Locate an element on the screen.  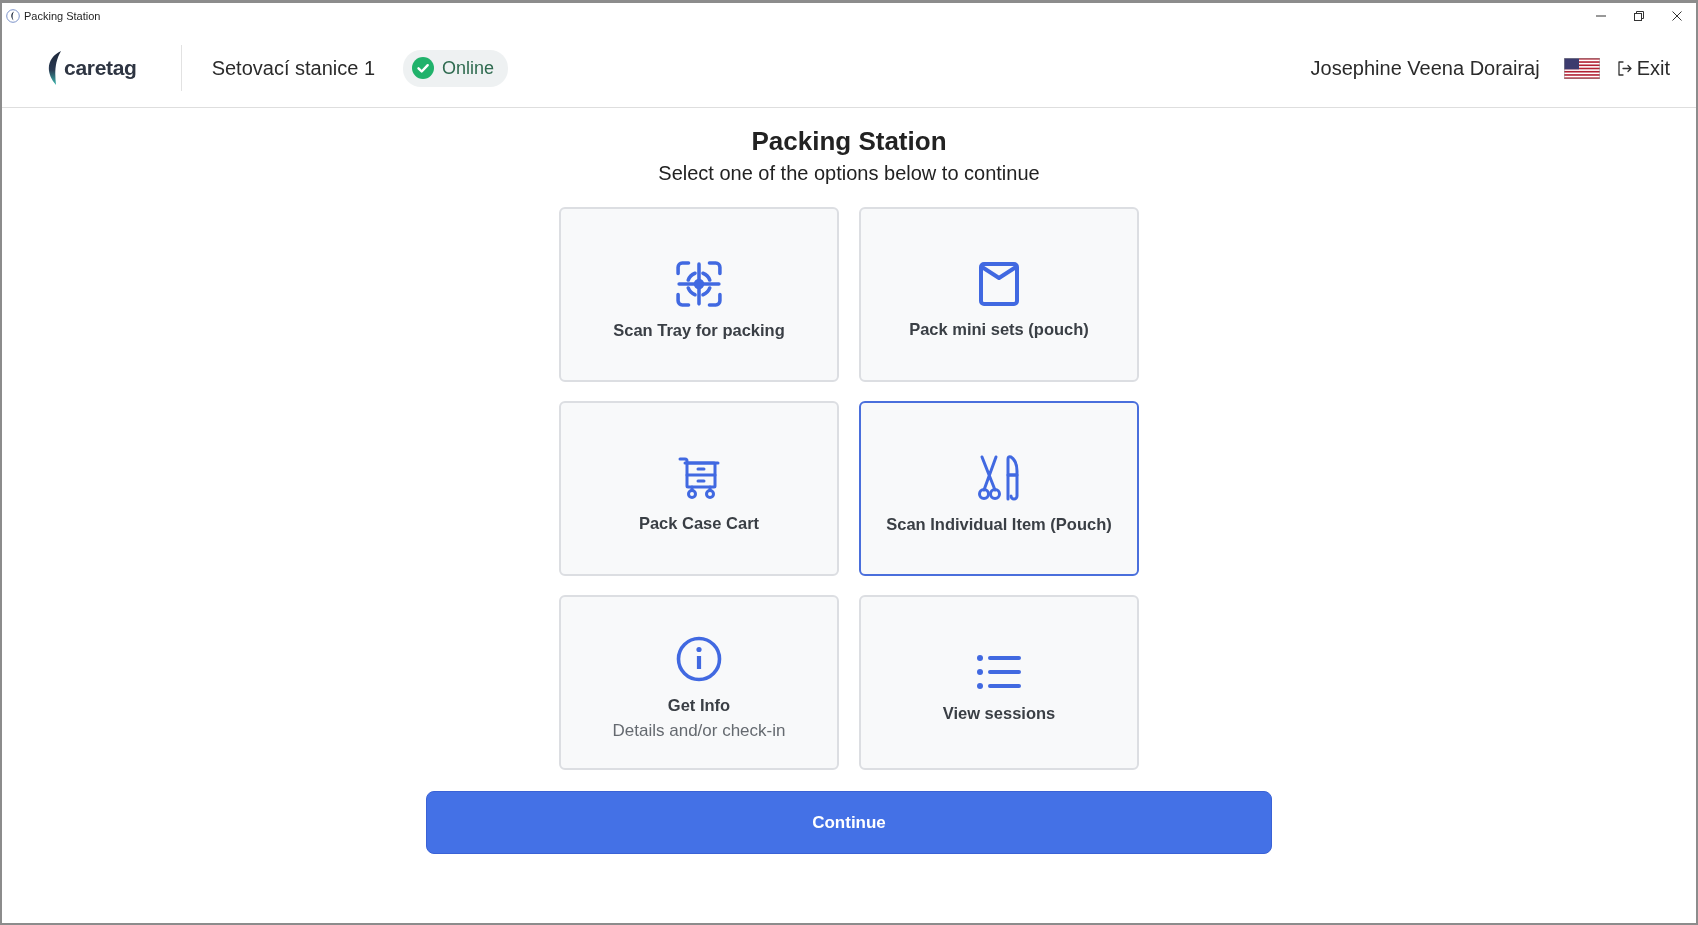
option-card: Scan Tray for packing is located at coordinates (699, 295).